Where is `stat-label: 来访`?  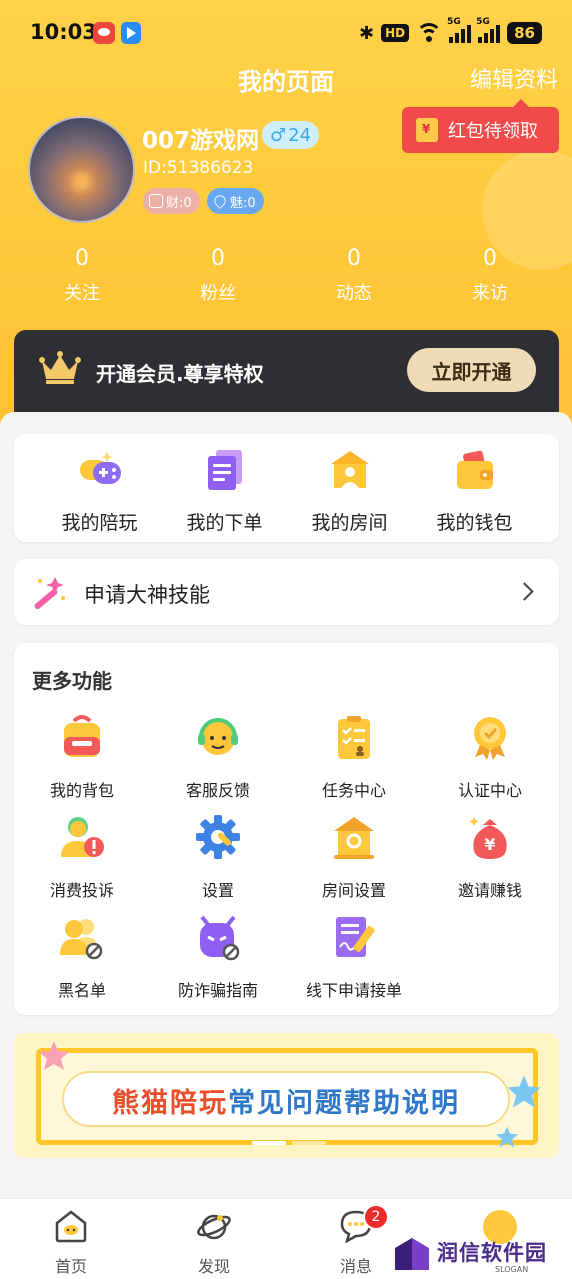 stat-label: 来访 is located at coordinates (490, 293).